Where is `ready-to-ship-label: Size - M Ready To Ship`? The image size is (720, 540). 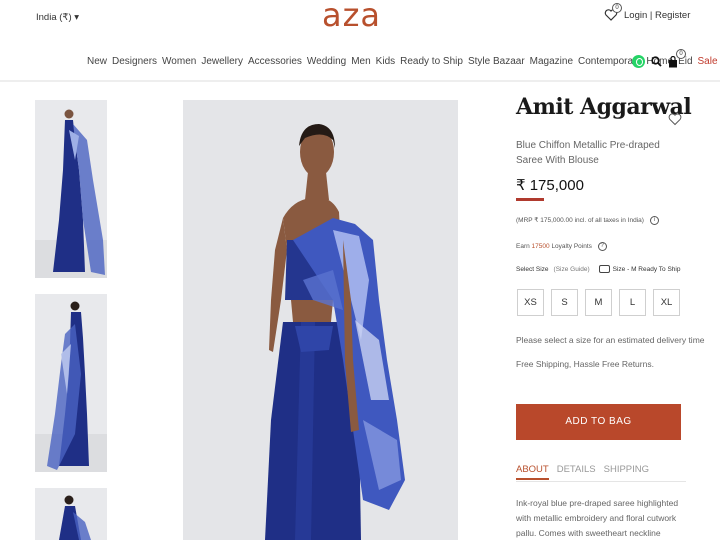 ready-to-ship-label: Size - M Ready To Ship is located at coordinates (646, 269).